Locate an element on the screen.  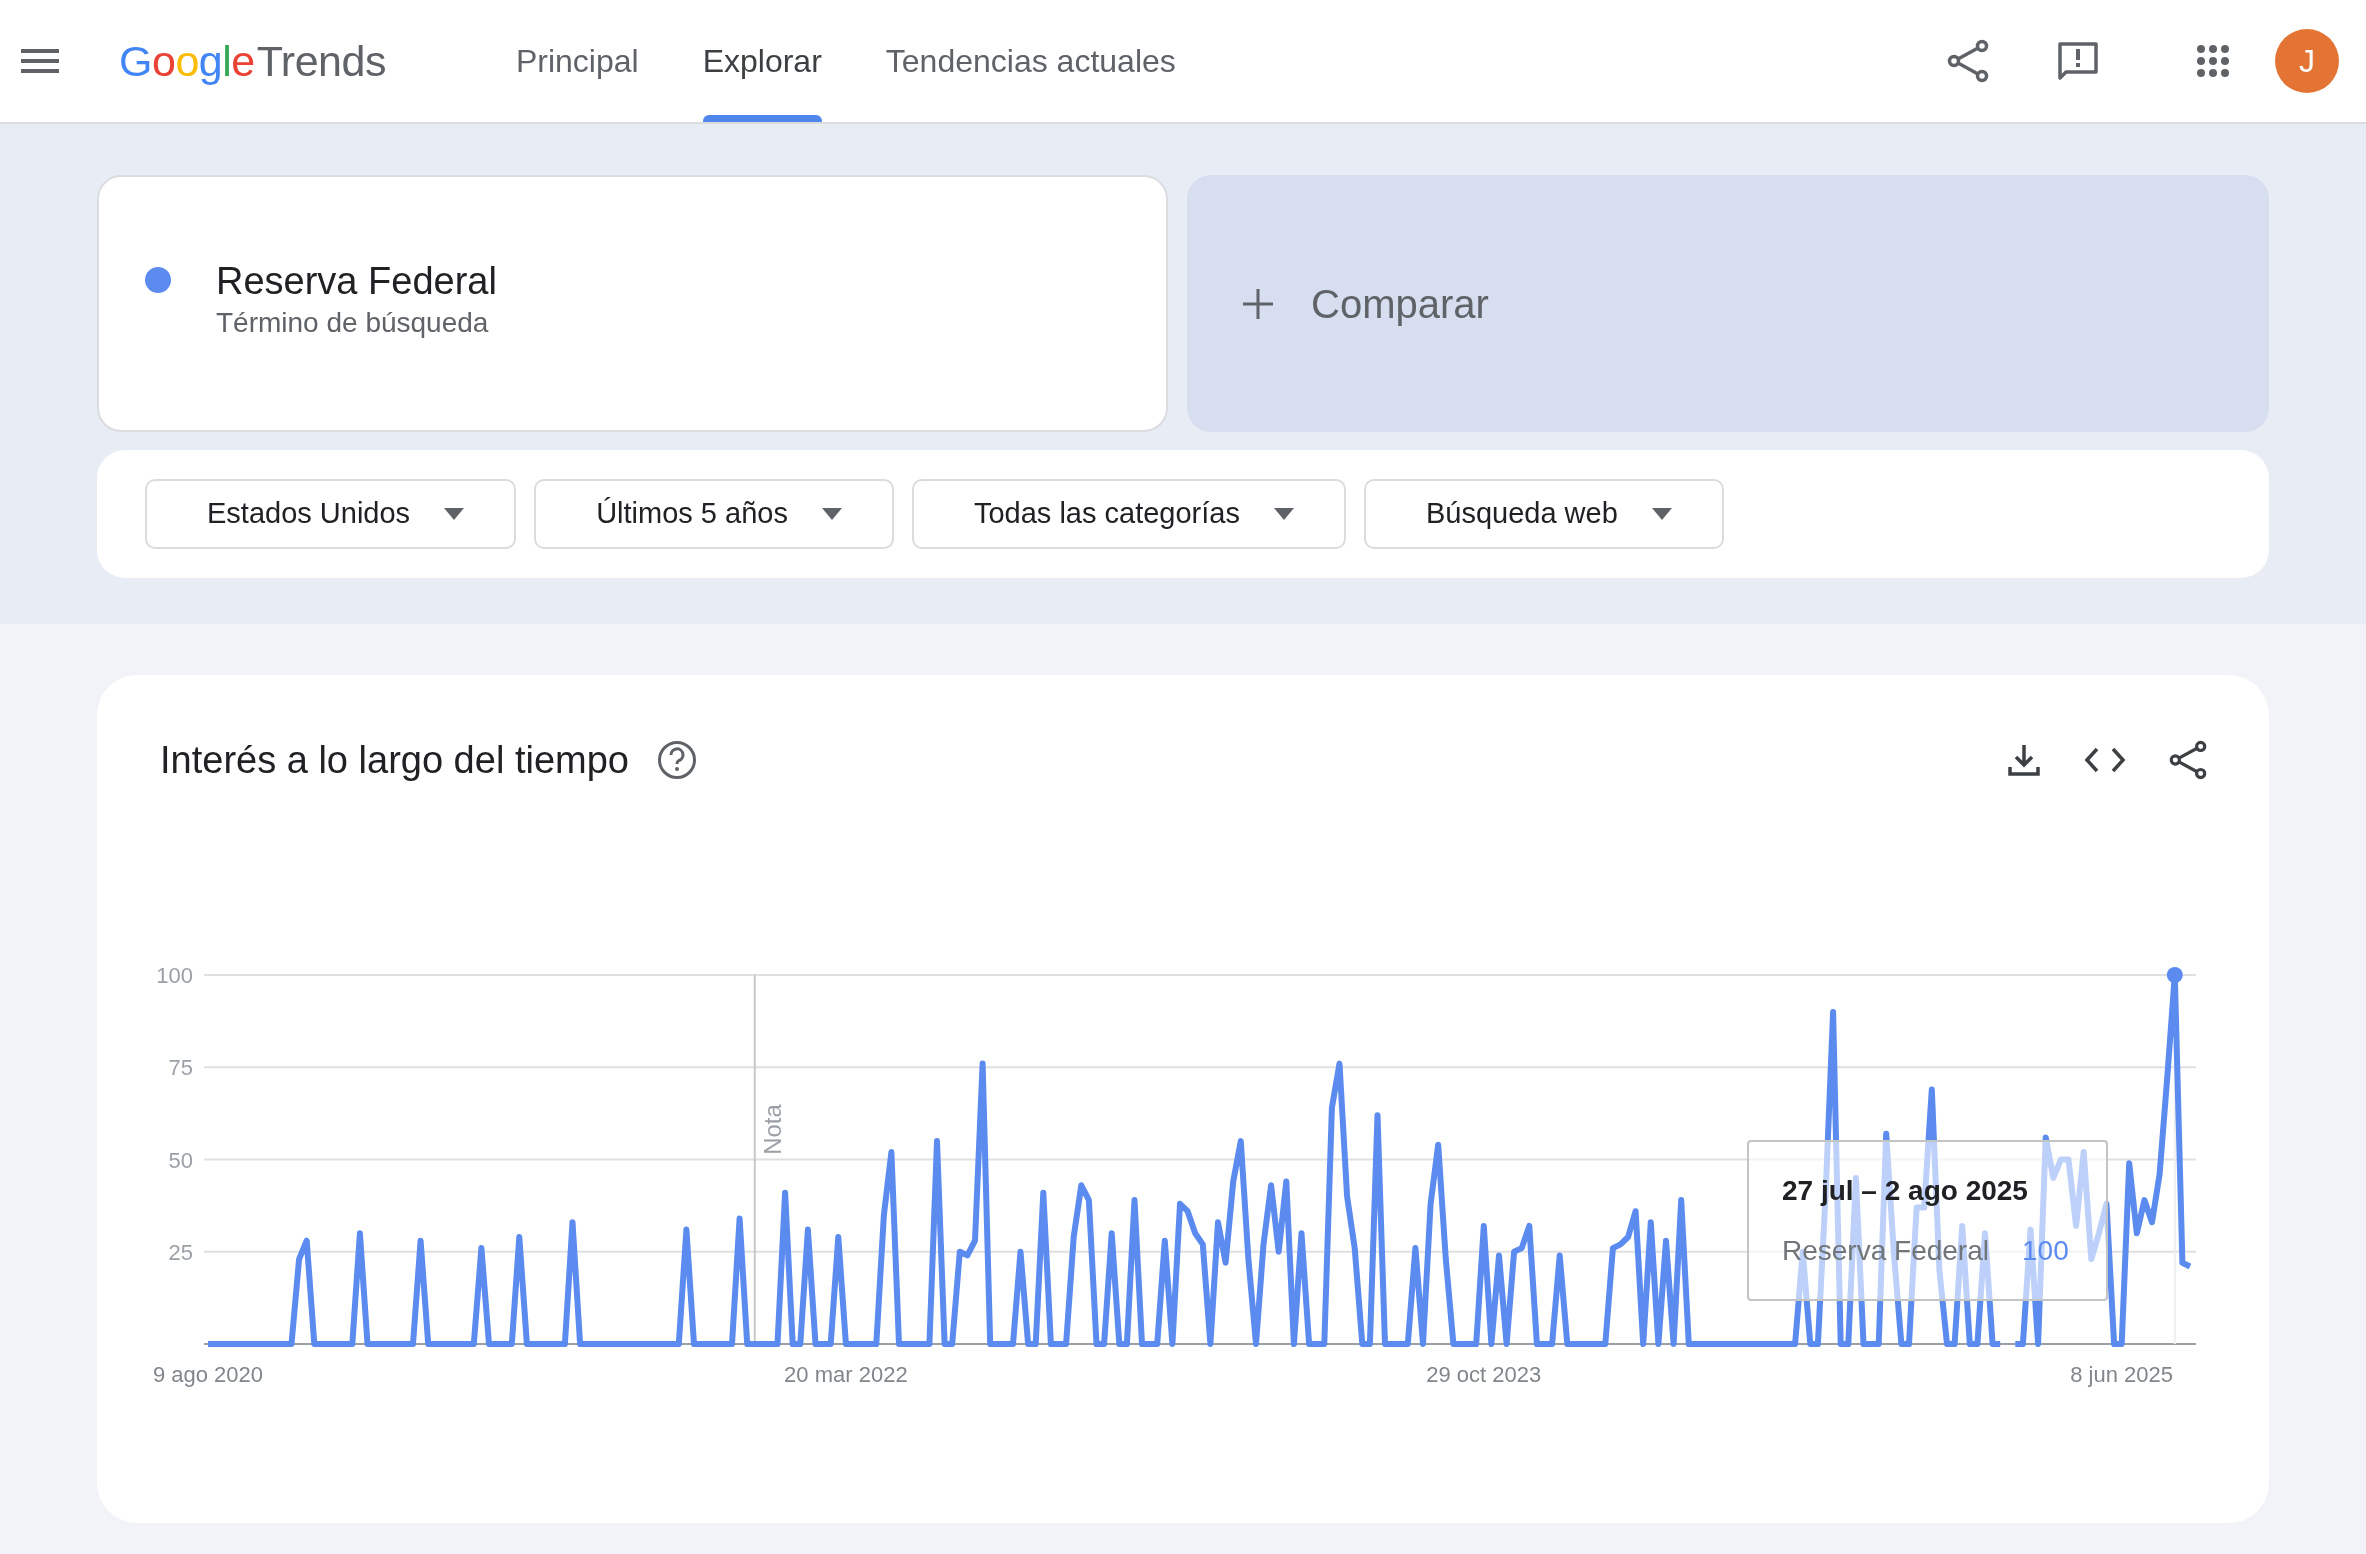
chart-title: Interés a lo largo del tiempo is located at coordinates (394, 760).